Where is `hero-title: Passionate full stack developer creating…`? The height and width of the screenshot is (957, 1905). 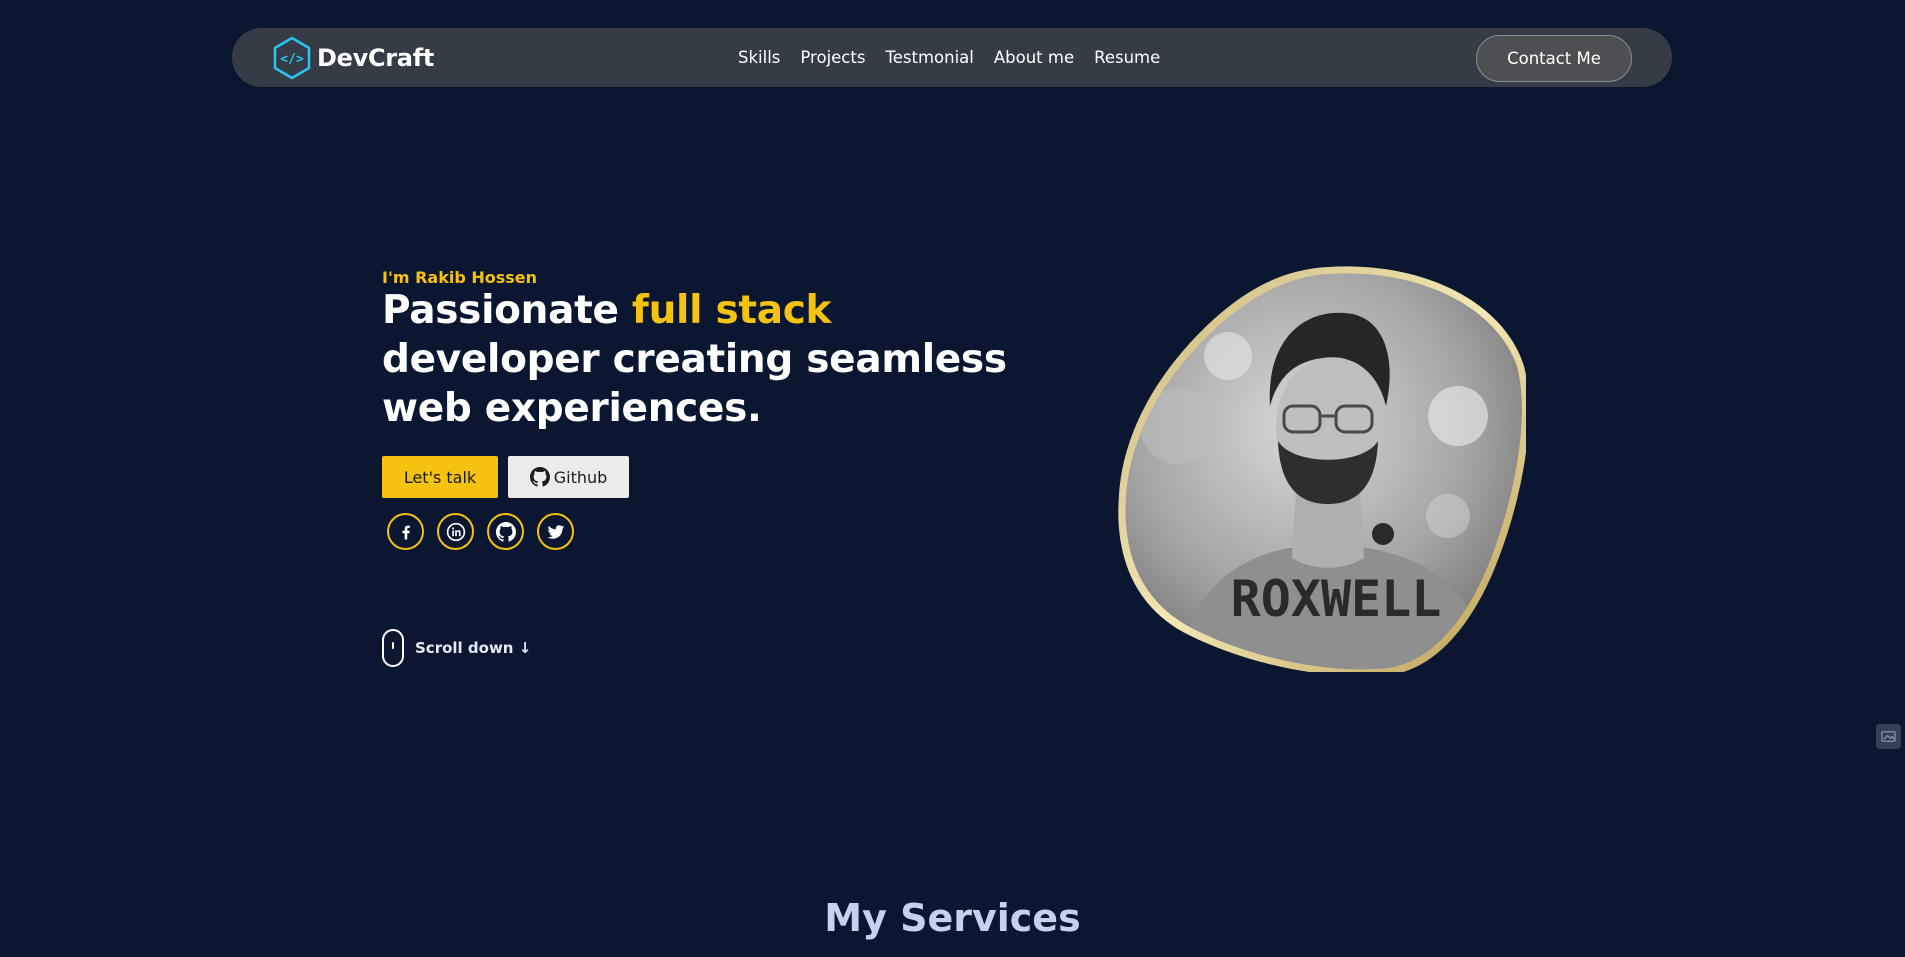 hero-title: Passionate full stack developer creating… is located at coordinates (702, 359).